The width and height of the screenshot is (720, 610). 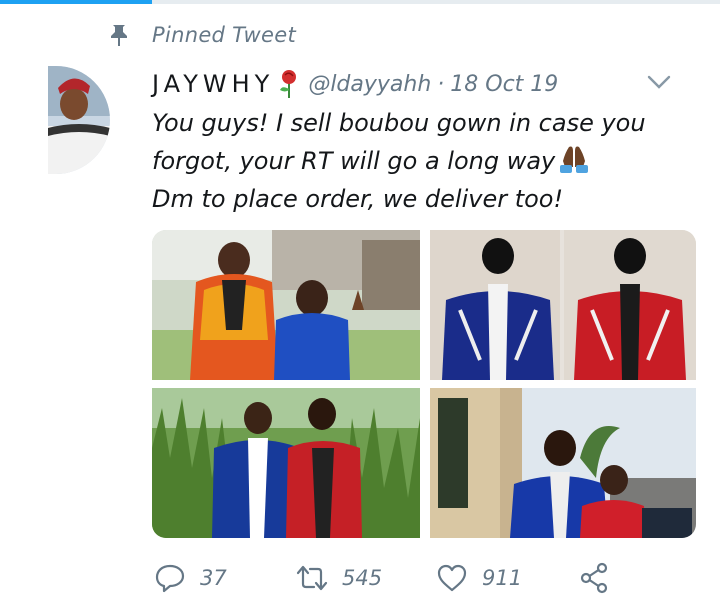 I want to click on tweet-text-line-content: forgot, your RT will go a long way, so click(x=354, y=161).